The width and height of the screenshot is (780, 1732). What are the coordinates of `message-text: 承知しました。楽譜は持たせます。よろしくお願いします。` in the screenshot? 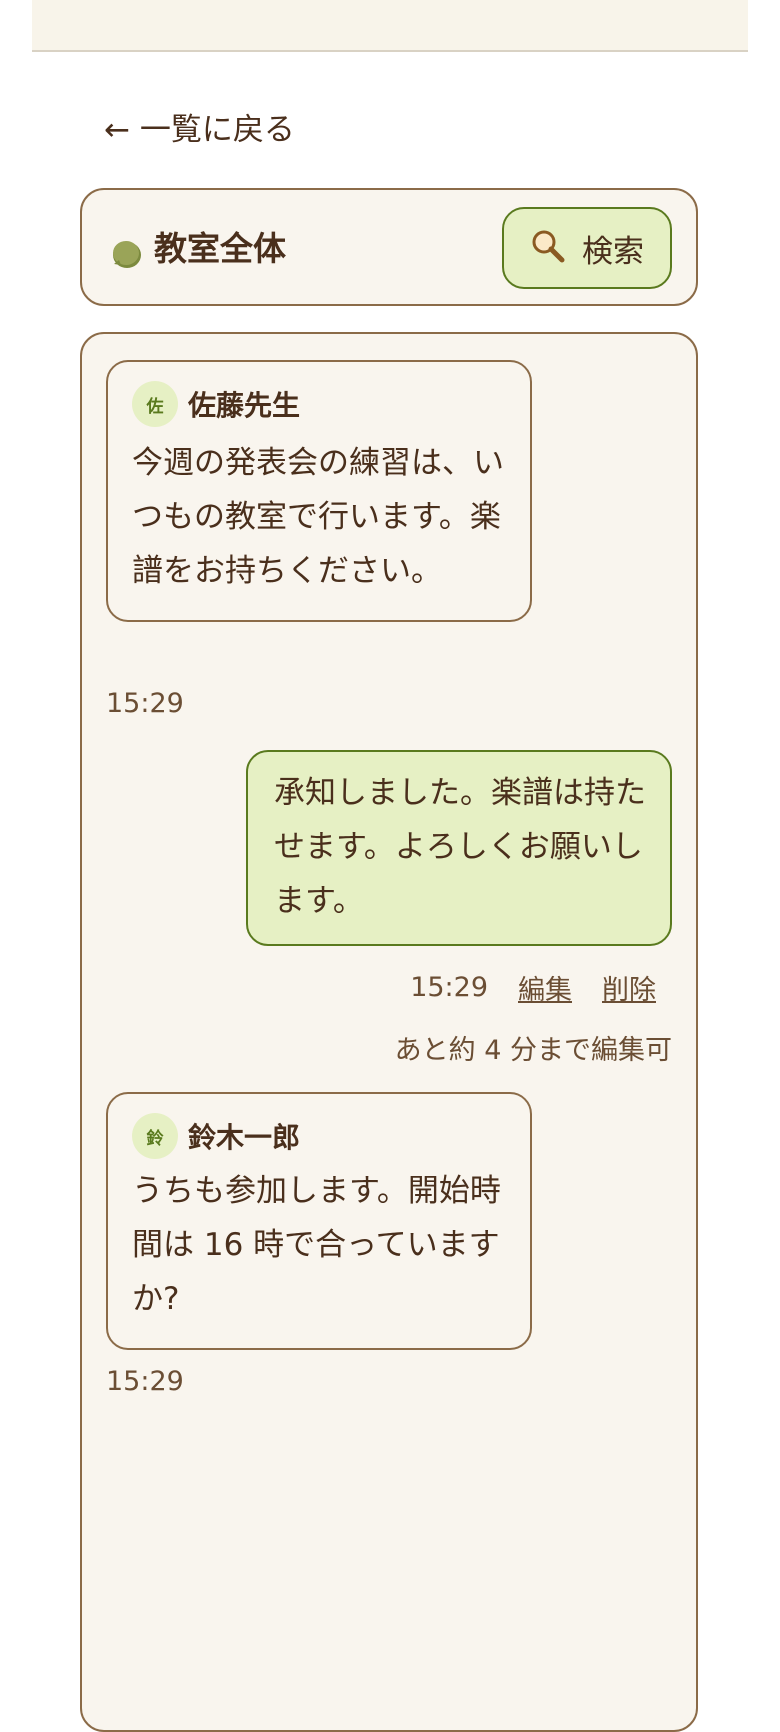 It's located at (460, 847).